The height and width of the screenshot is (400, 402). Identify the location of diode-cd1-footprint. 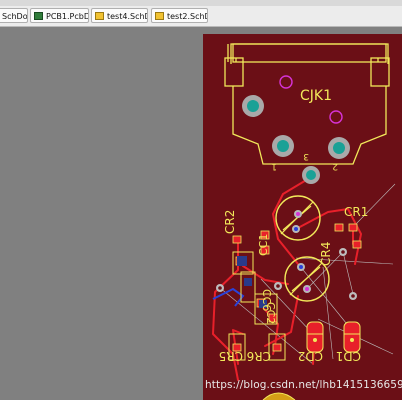
(352, 337).